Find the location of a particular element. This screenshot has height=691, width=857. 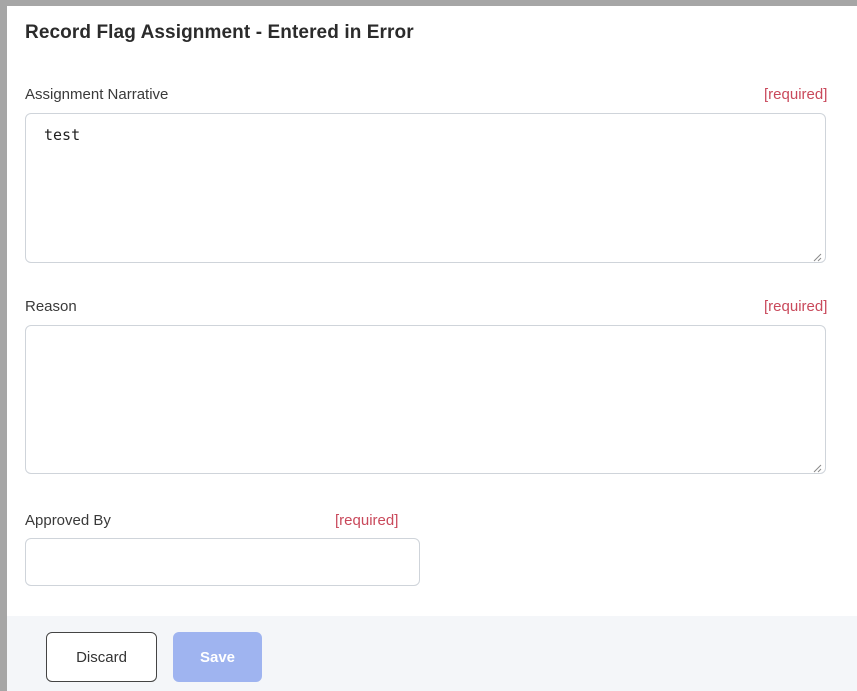

save-button: Save is located at coordinates (217, 657).